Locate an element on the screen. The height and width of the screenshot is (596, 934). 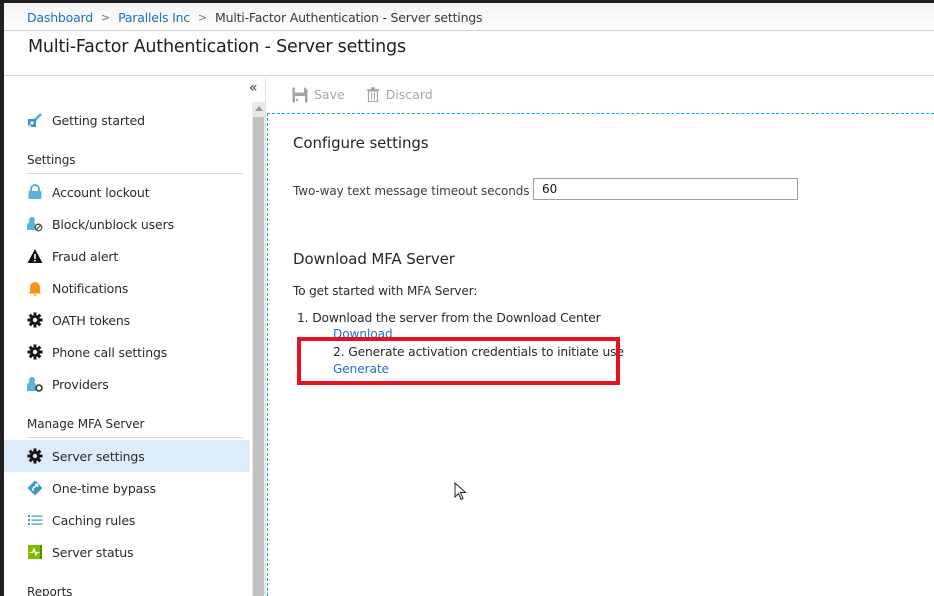
warning-icon is located at coordinates (35, 256).